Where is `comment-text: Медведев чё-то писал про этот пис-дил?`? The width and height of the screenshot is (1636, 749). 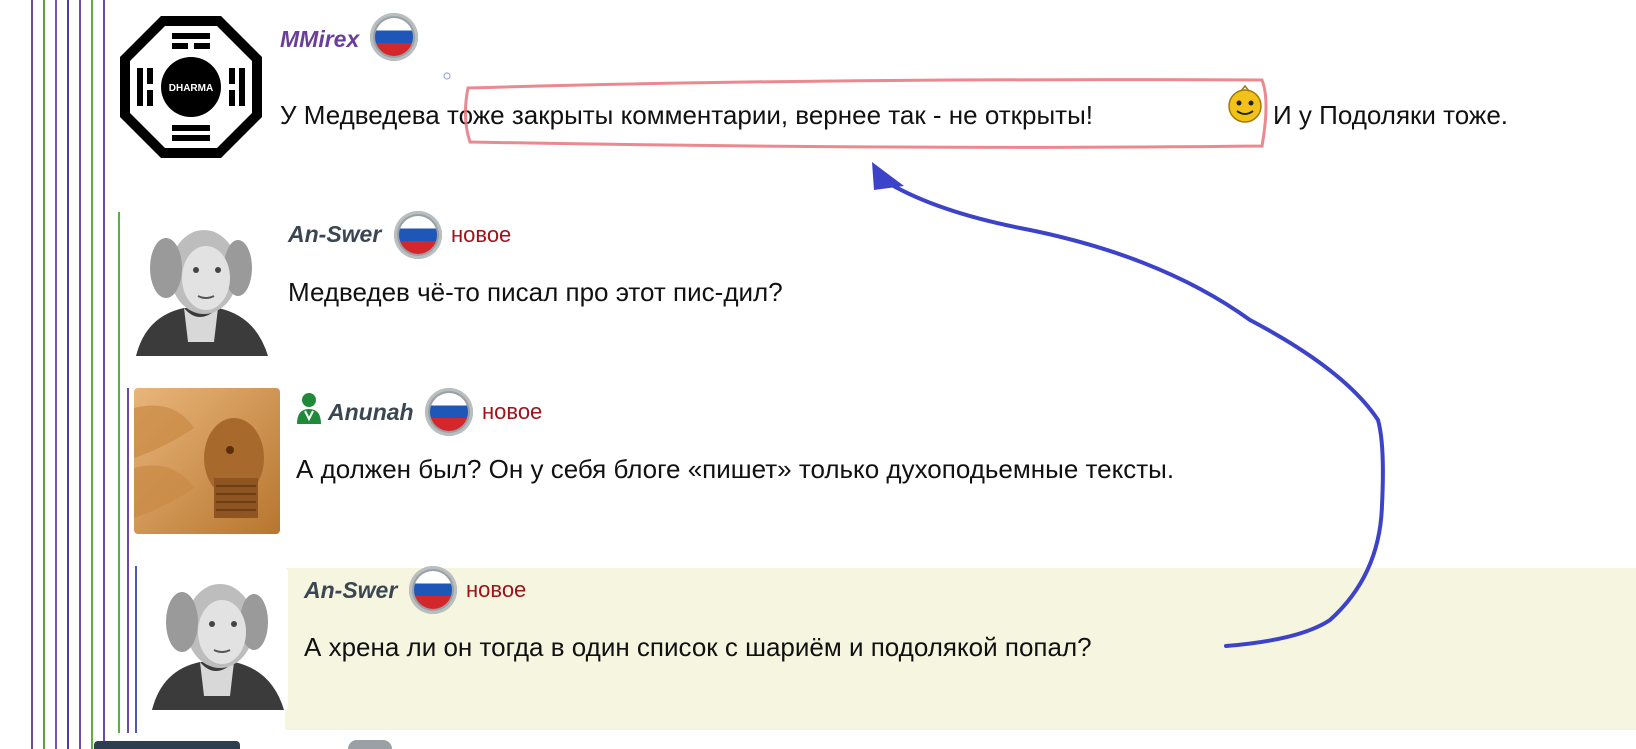 comment-text: Медведев чё-то писал про этот пис-дил? is located at coordinates (535, 292).